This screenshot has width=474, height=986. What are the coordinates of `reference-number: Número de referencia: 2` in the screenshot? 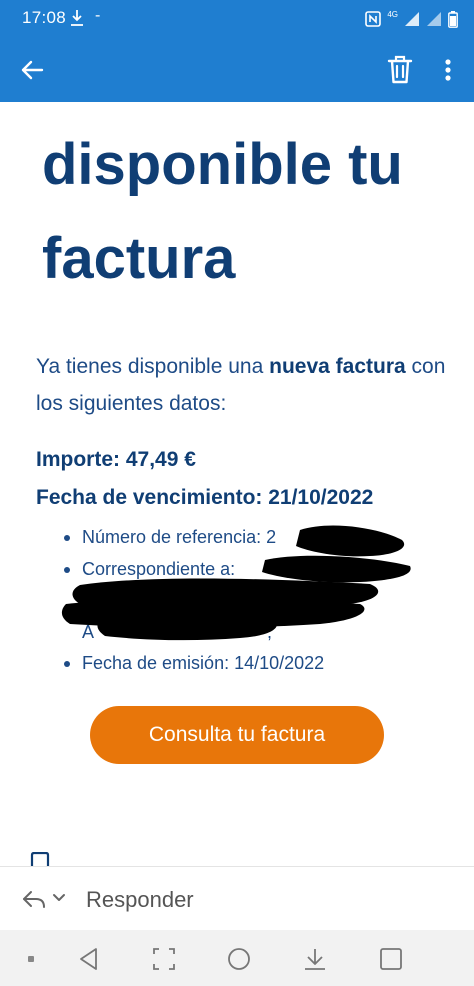 It's located at (179, 537).